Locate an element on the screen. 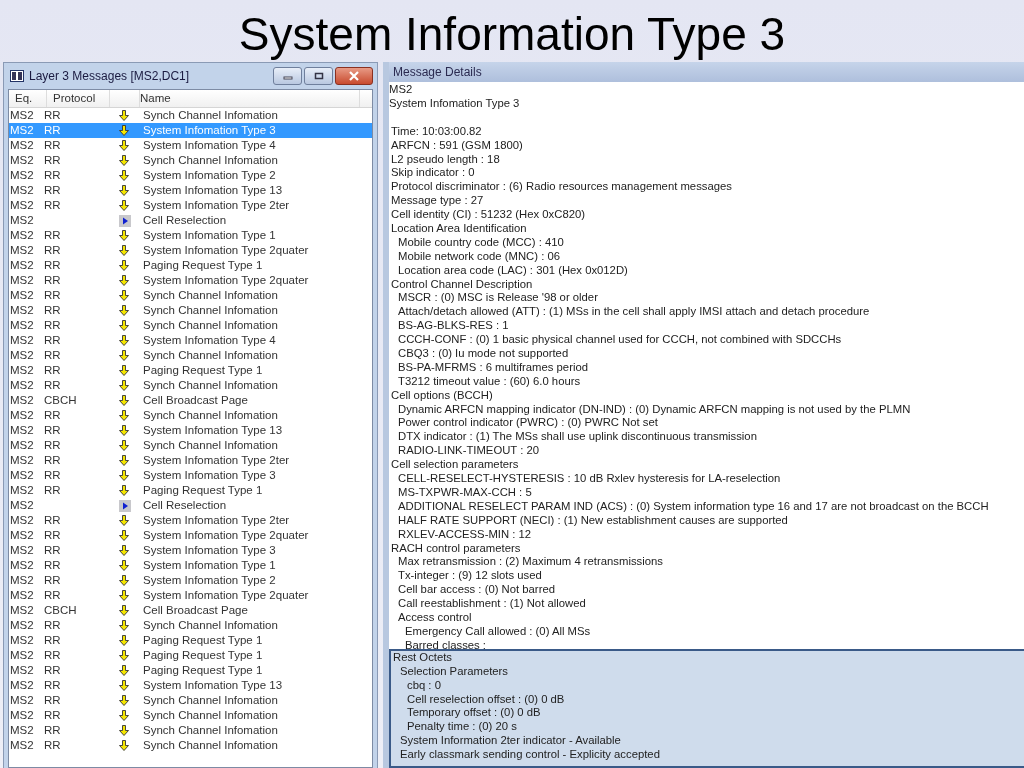 The height and width of the screenshot is (768, 1024). detail-line: Control Channel Description is located at coordinates (462, 284).